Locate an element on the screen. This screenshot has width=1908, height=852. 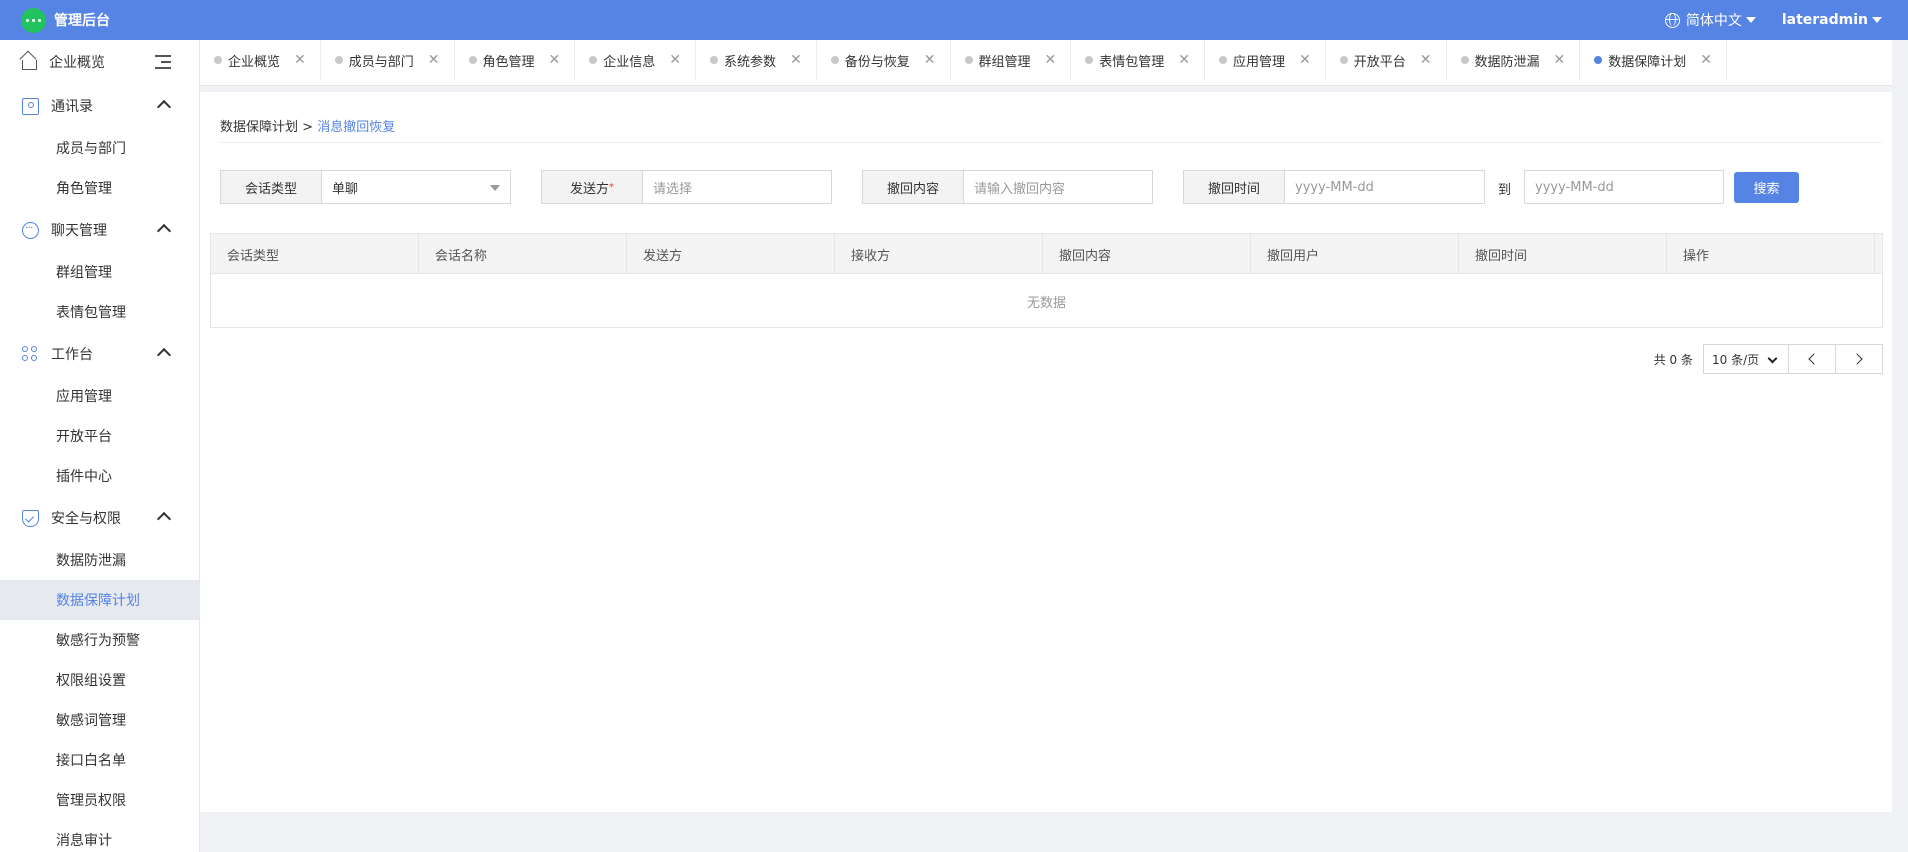
globe-icon is located at coordinates (1672, 20).